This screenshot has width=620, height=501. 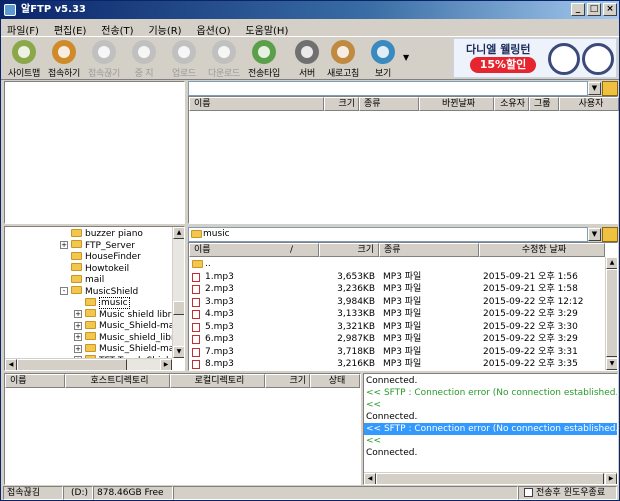 What do you see at coordinates (383, 59) in the screenshot?
I see `toolbar-button-view: 보기` at bounding box center [383, 59].